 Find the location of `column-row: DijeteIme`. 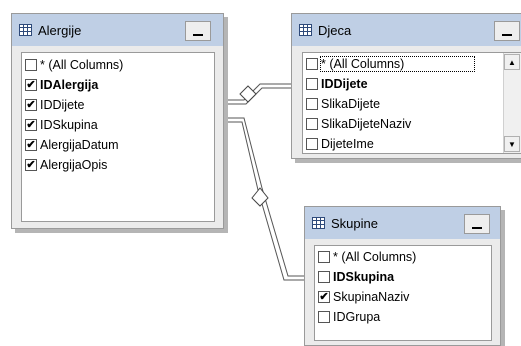

column-row: DijeteIme is located at coordinates (340, 143).